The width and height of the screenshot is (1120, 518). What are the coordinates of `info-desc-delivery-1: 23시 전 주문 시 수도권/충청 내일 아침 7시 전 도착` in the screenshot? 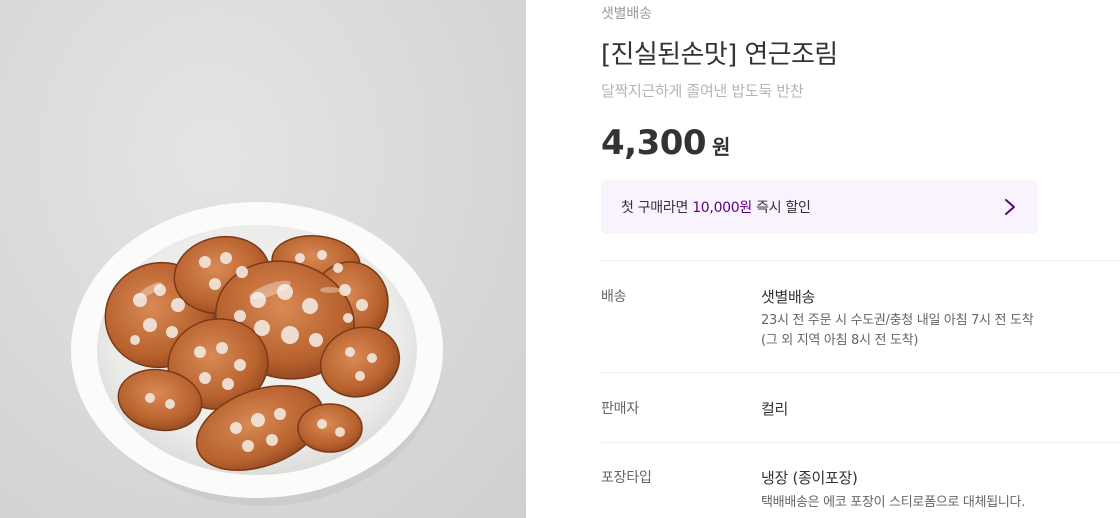 It's located at (897, 320).